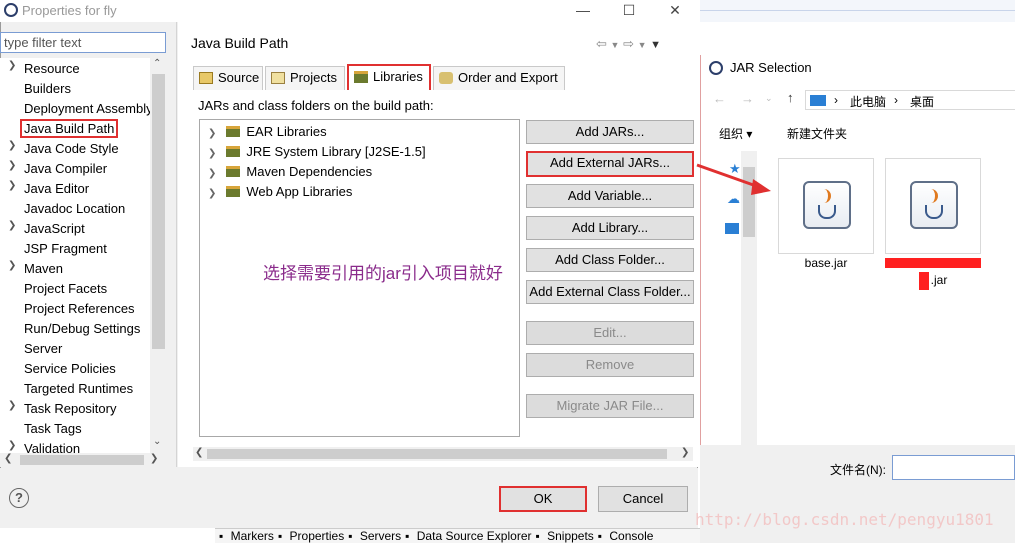  What do you see at coordinates (71, 149) in the screenshot?
I see `tree-item: Java Code Style` at bounding box center [71, 149].